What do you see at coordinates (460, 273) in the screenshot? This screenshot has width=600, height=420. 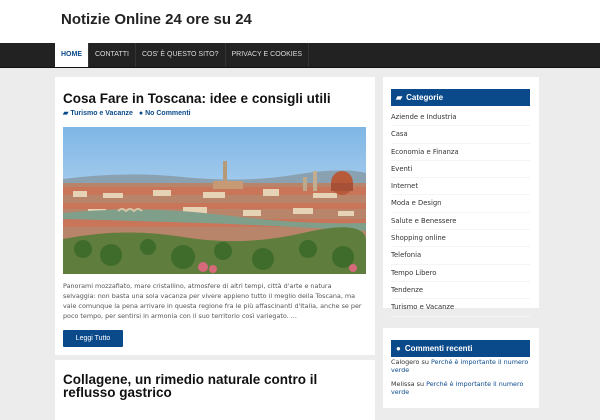 I see `category-link: Tempo Libero` at bounding box center [460, 273].